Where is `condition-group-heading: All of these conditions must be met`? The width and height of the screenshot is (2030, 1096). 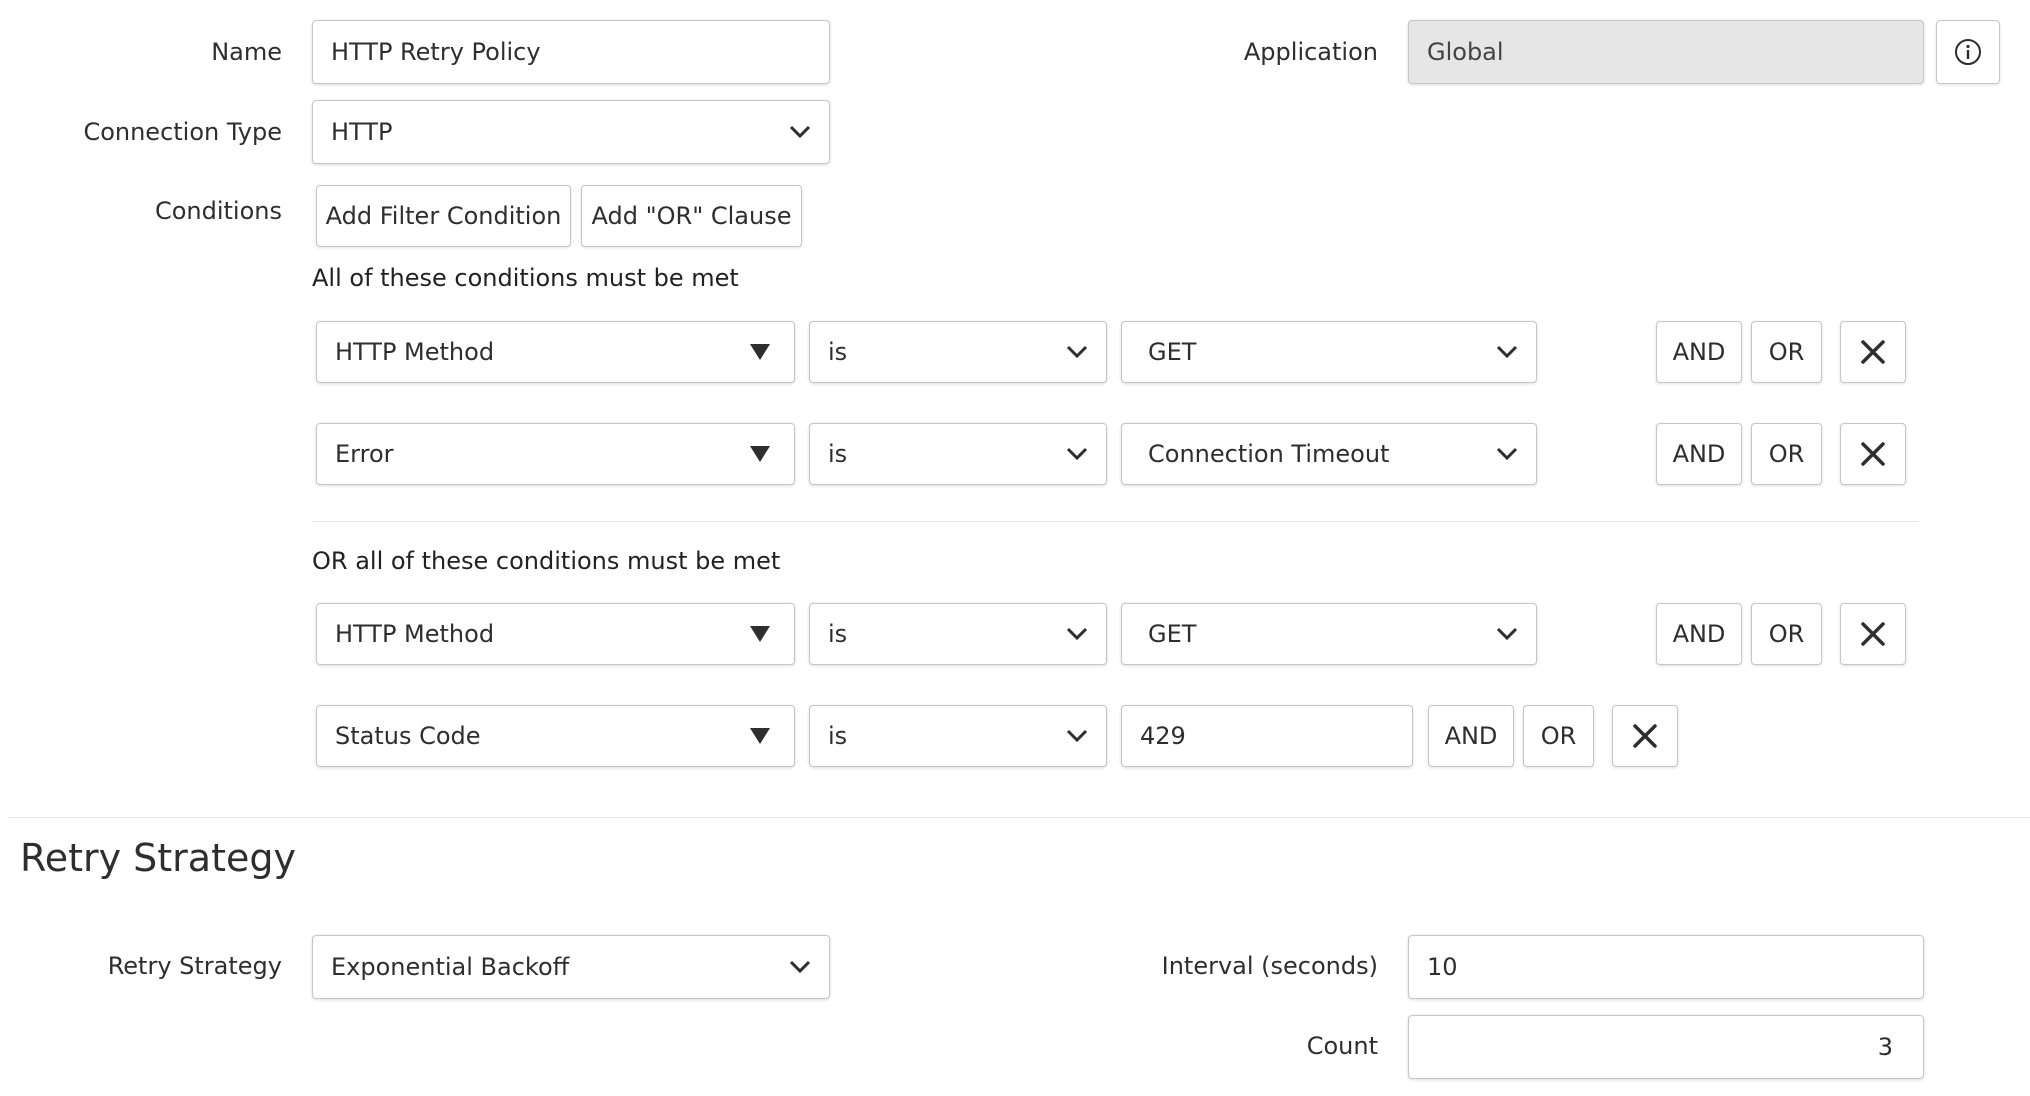
condition-group-heading: All of these conditions must be met is located at coordinates (525, 278).